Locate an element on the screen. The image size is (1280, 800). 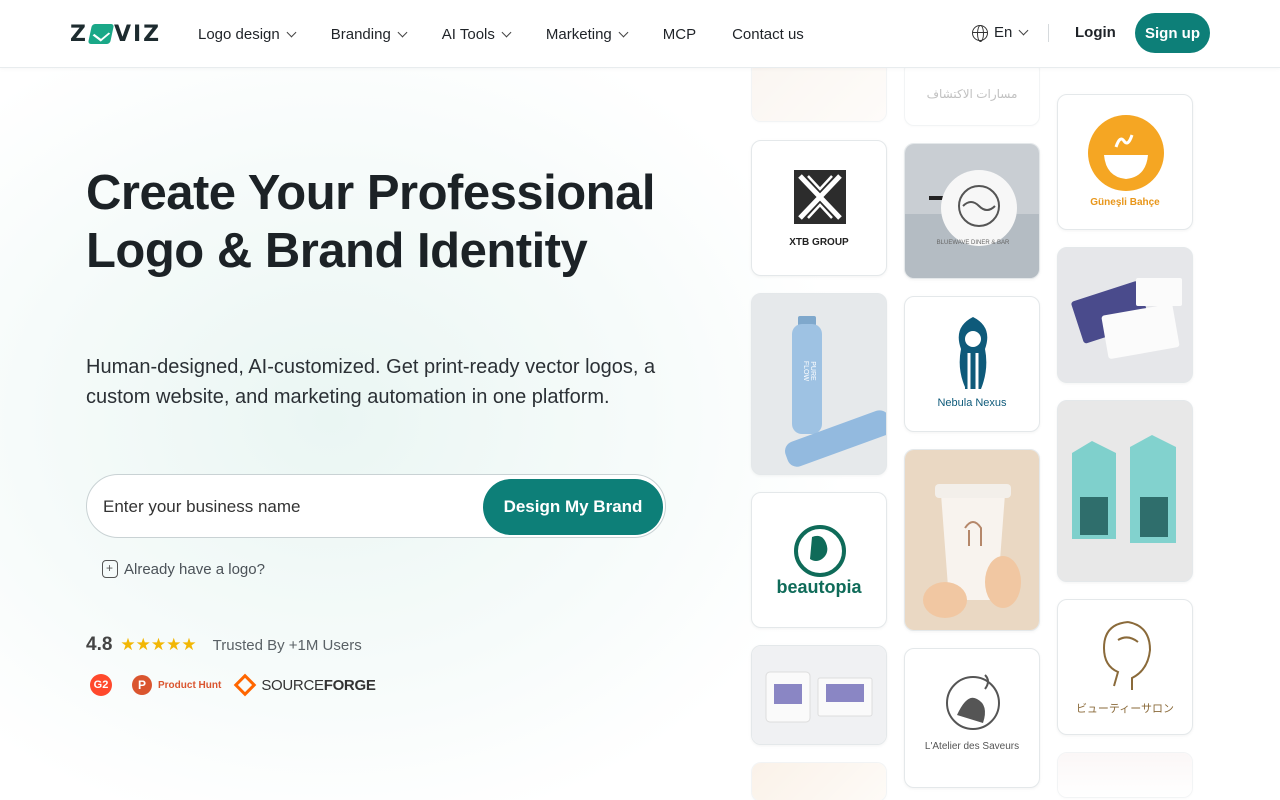
bluewave-sign-icon is located at coordinates (972, 211).